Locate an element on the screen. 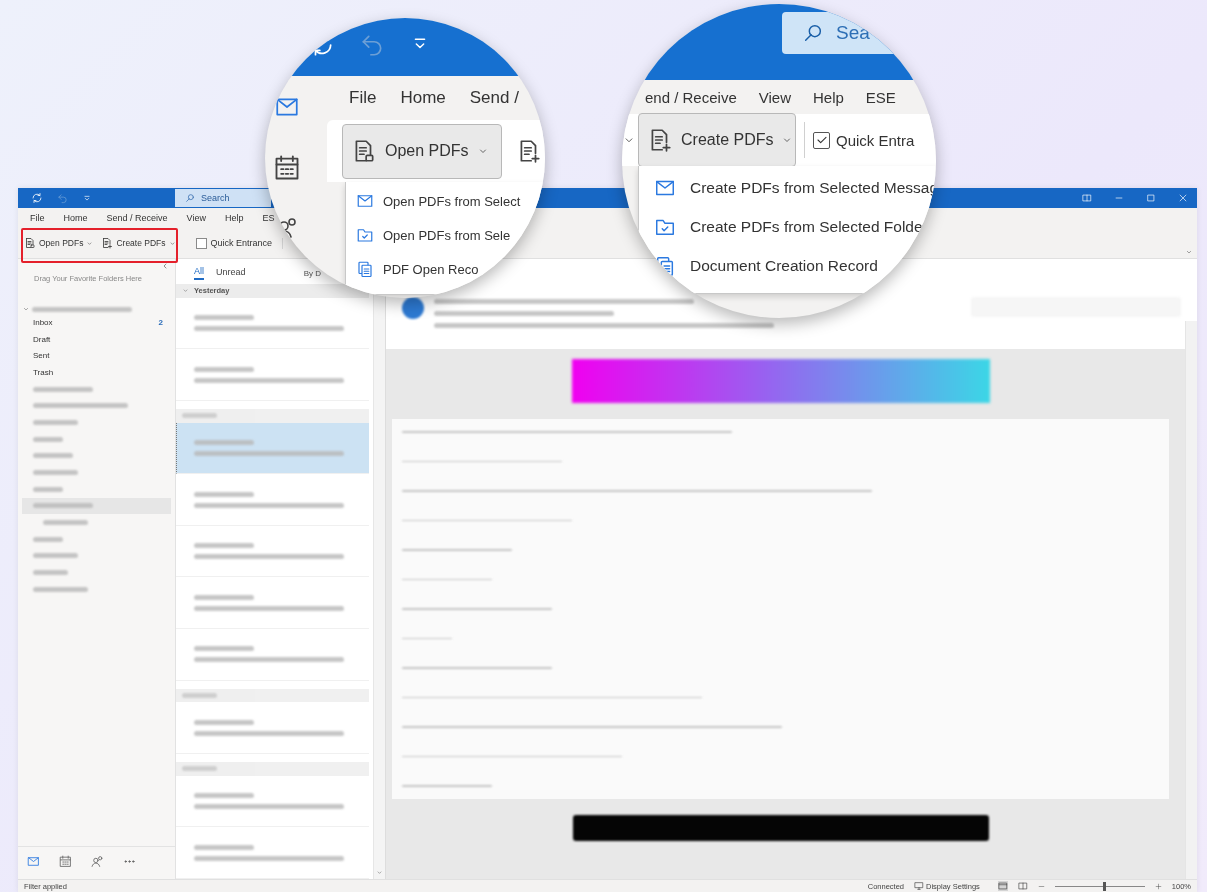  filter-tab: Unread is located at coordinates (231, 273).